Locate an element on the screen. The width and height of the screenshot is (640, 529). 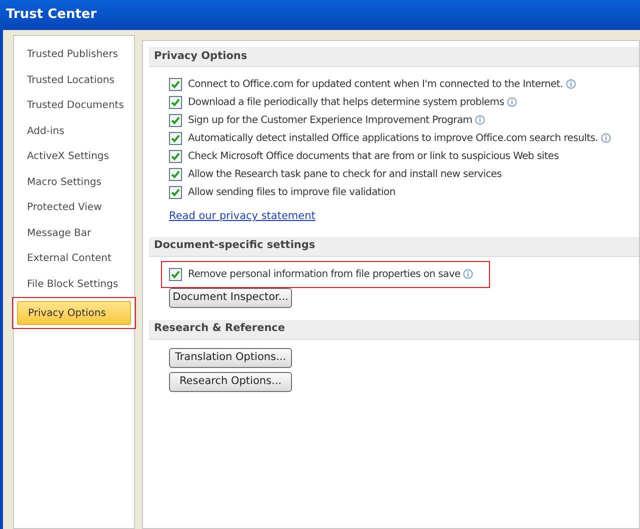
checkbox-label: Connect to Office.com for updated content when I'm connected to the Internet. is located at coordinates (375, 85).